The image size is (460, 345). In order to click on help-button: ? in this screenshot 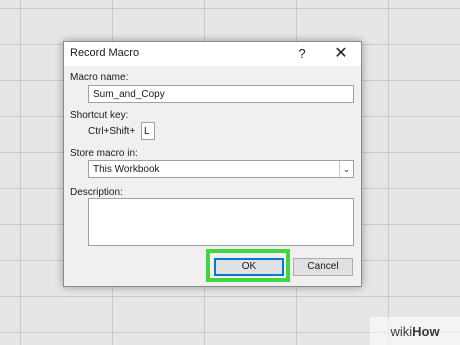, I will do `click(302, 54)`.